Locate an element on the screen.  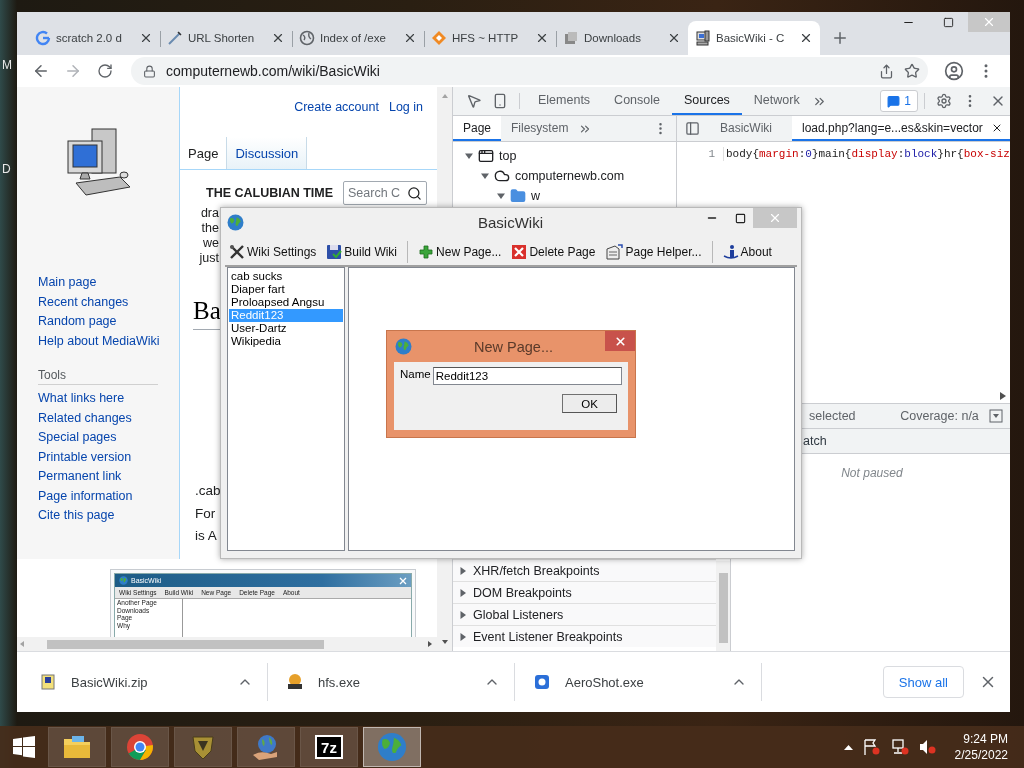
chrome-icon is located at coordinates (140, 747).